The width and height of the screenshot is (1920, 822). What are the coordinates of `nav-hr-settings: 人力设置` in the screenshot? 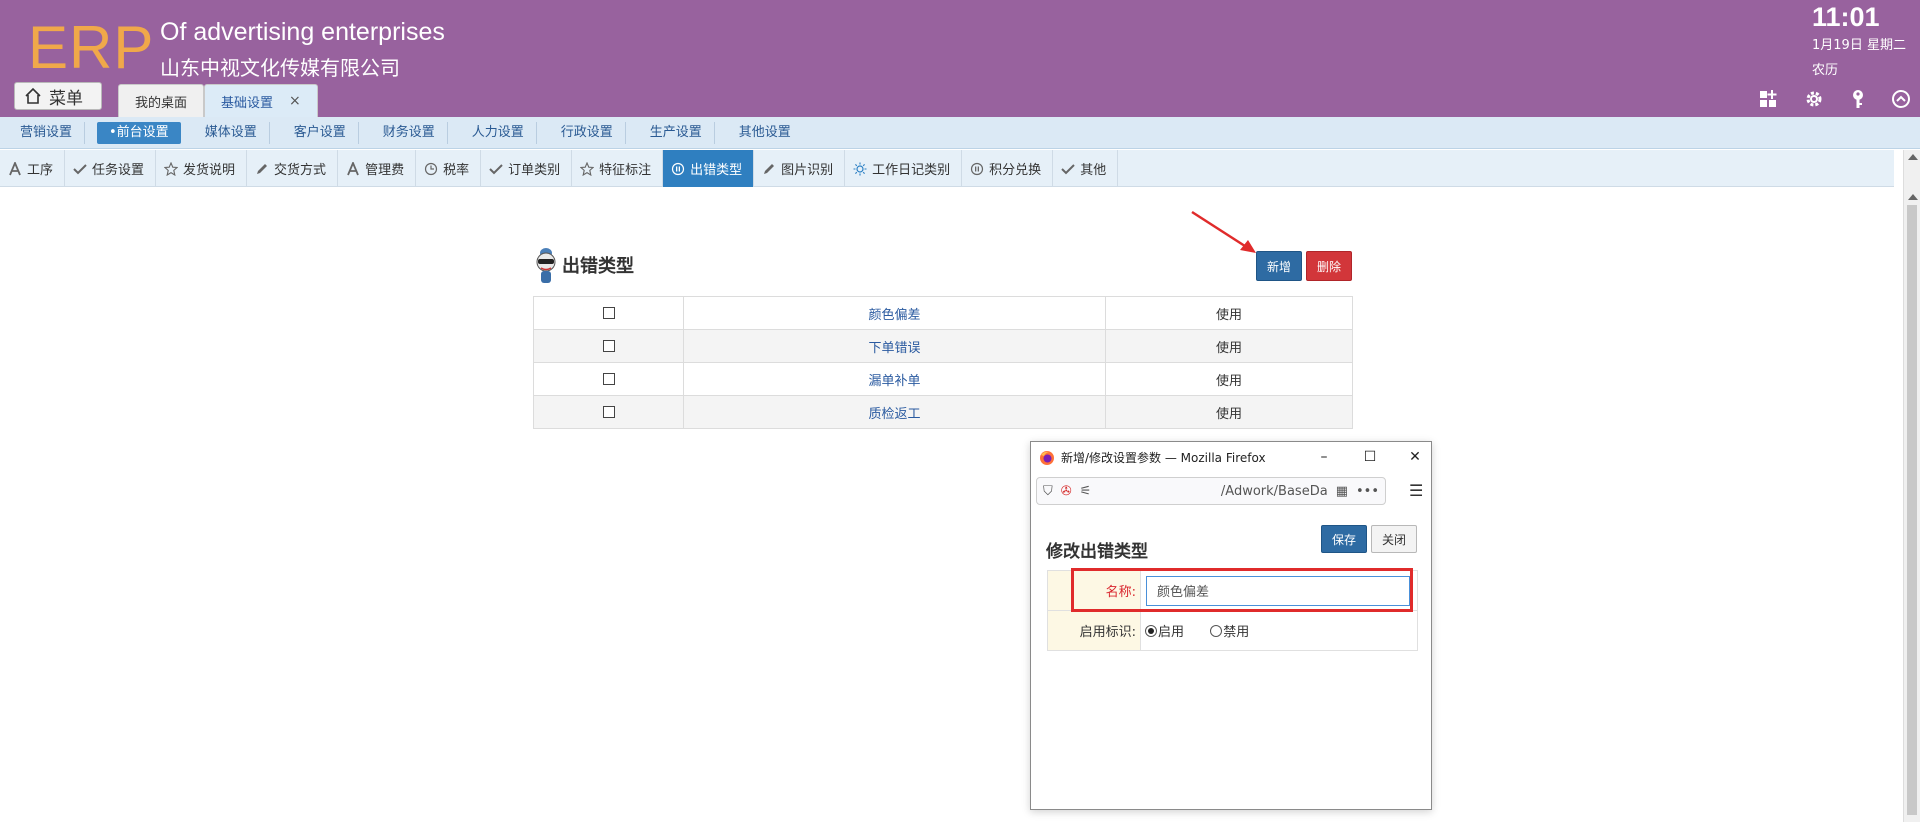 It's located at (498, 132).